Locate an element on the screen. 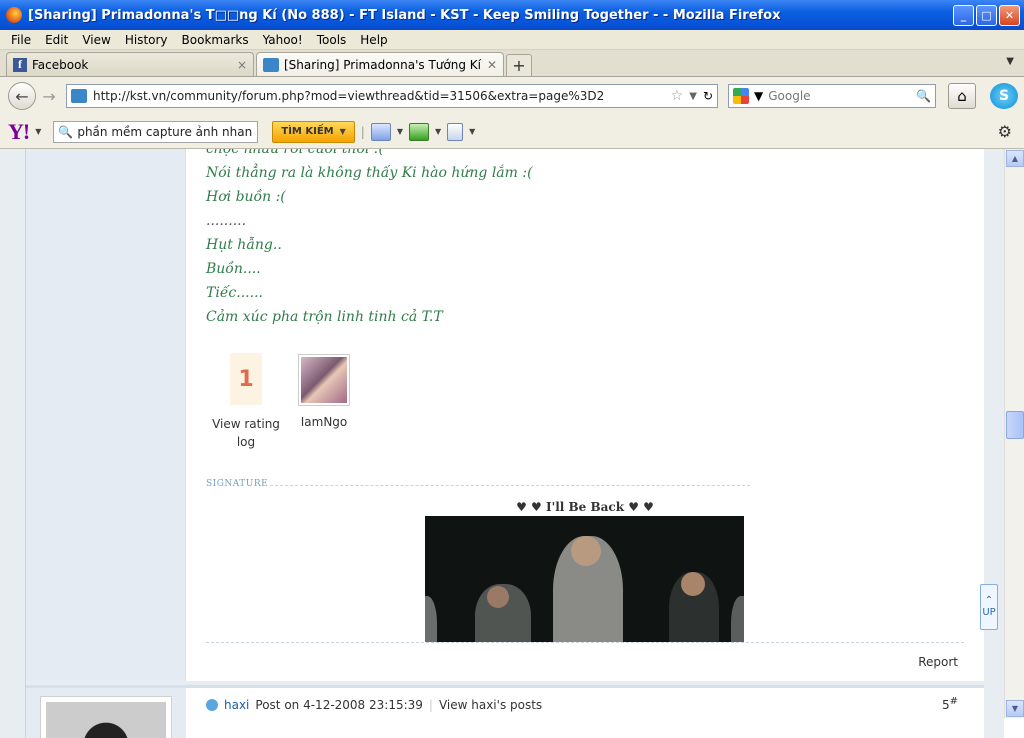 Image resolution: width=1024 pixels, height=738 pixels. search-input is located at coordinates (840, 96).